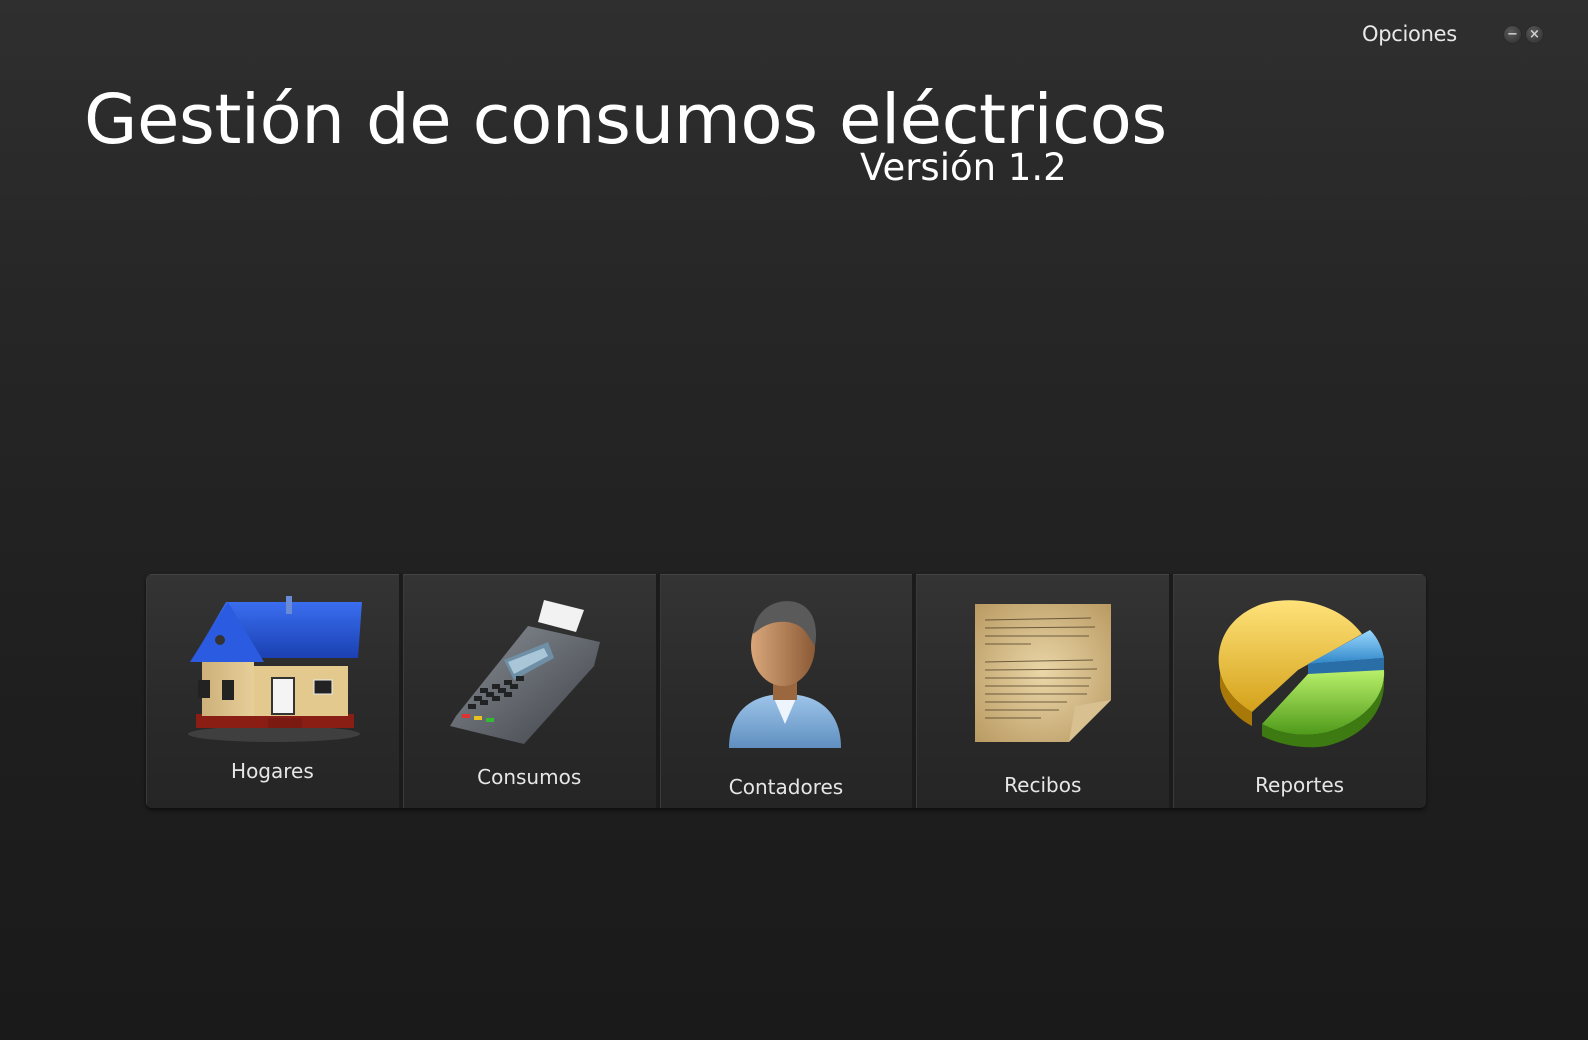 Image resolution: width=1588 pixels, height=1040 pixels. I want to click on tile-reportes: Reportes, so click(1299, 691).